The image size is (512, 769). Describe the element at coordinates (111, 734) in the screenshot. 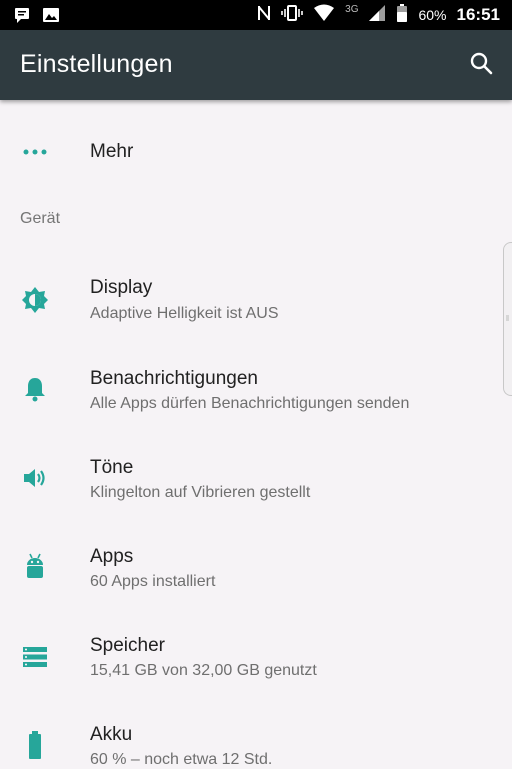

I see `settings-item-title: Akku` at that location.